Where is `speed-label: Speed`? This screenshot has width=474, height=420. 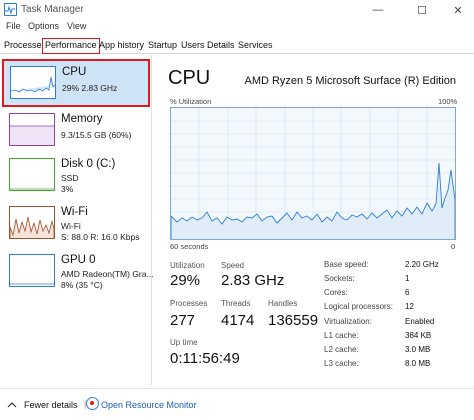
speed-label: Speed is located at coordinates (233, 265).